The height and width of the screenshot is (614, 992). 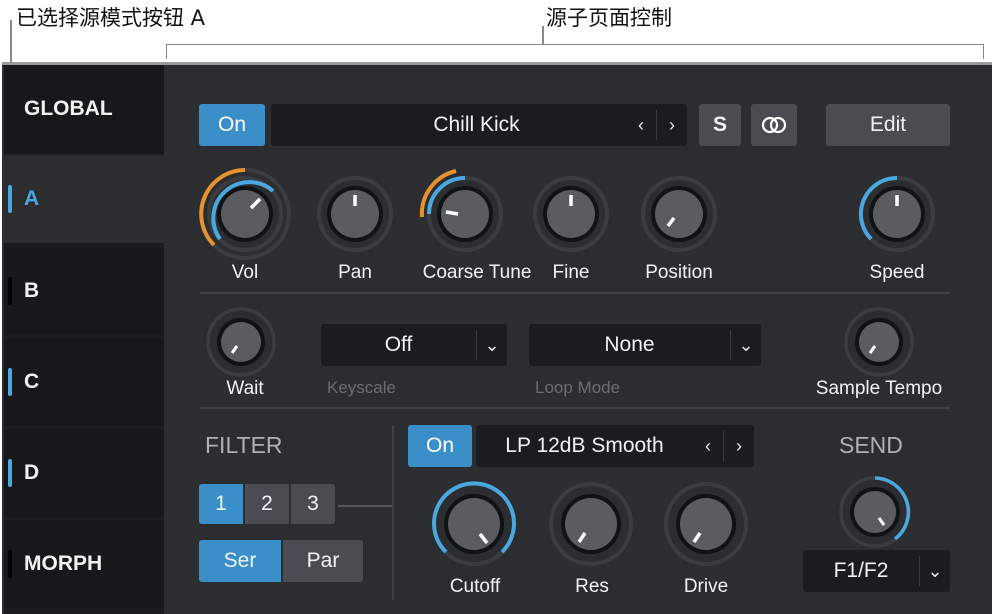 What do you see at coordinates (240, 561) in the screenshot?
I see `serial-routing-button: Ser` at bounding box center [240, 561].